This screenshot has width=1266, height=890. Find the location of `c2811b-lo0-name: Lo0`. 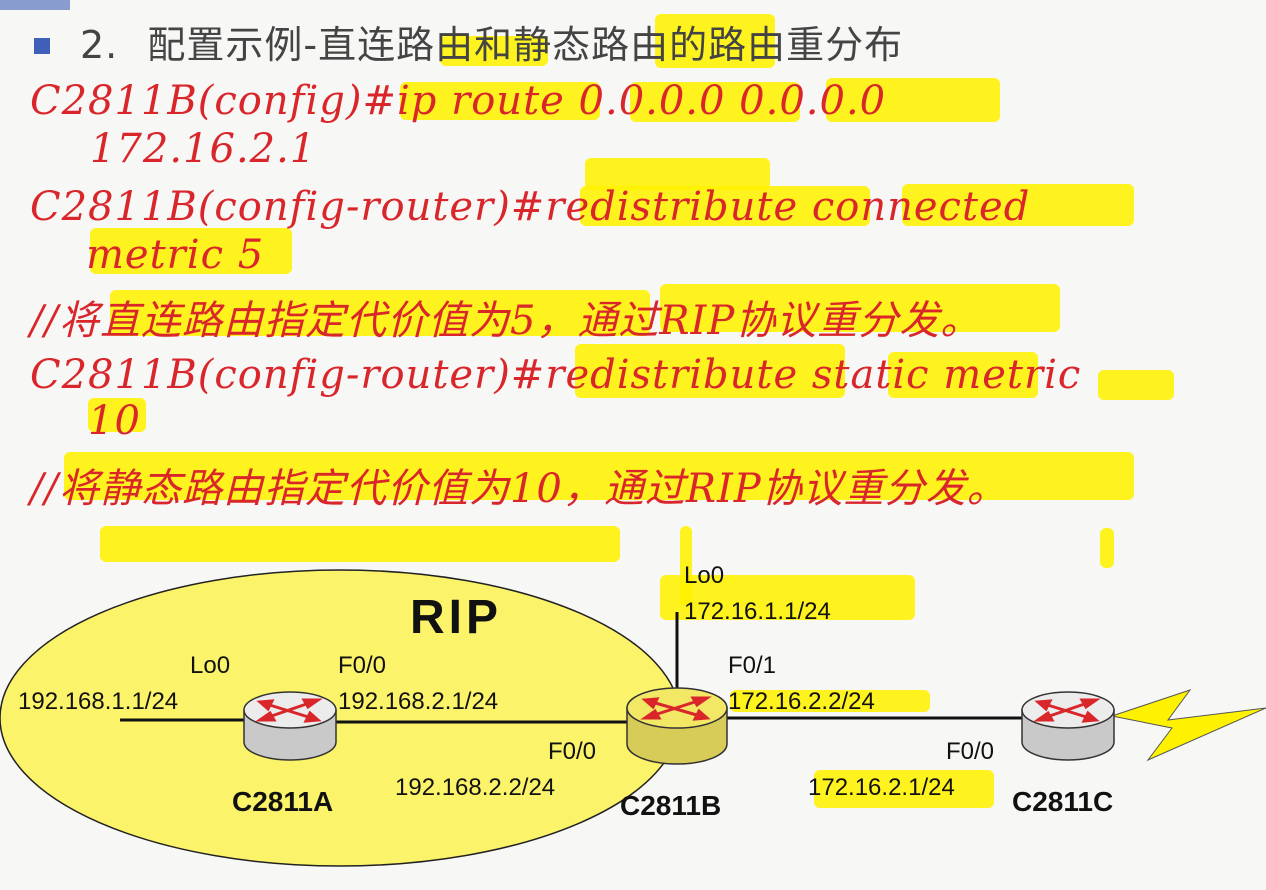

c2811b-lo0-name: Lo0 is located at coordinates (704, 575).